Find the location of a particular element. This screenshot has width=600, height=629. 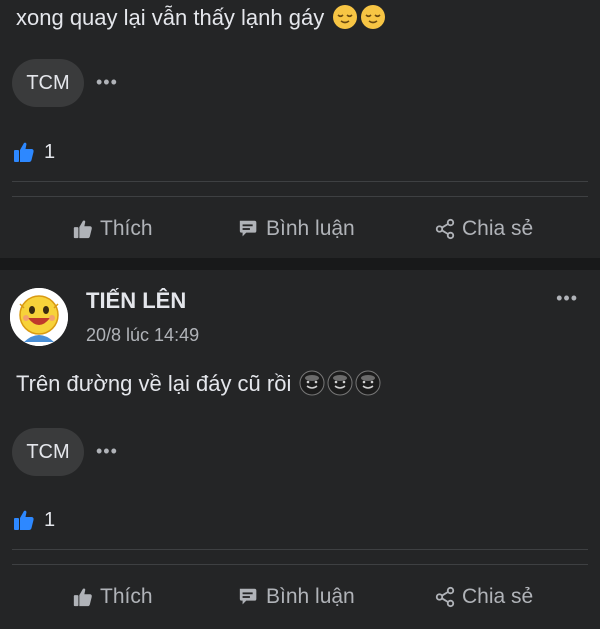

post-menu-icon: ••• is located at coordinates (567, 298).